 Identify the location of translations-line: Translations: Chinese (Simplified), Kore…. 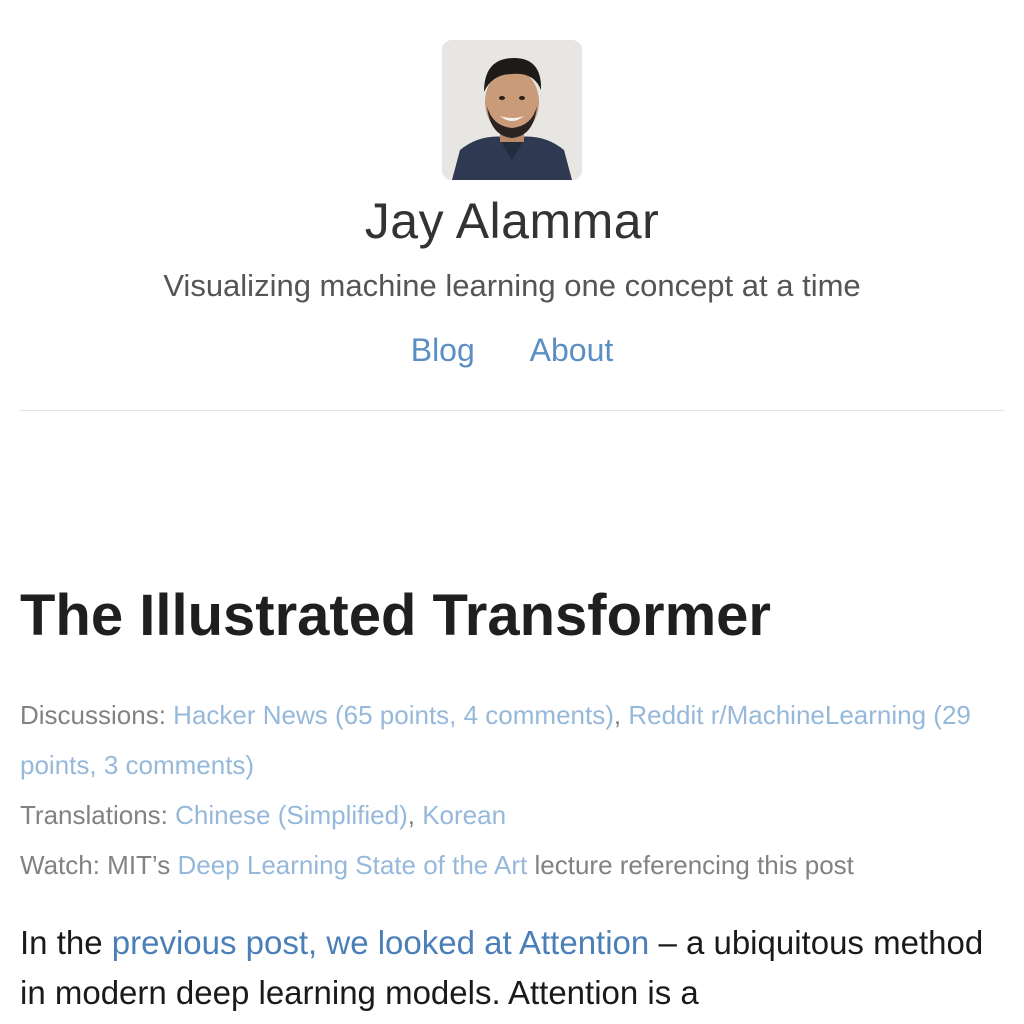
(512, 815).